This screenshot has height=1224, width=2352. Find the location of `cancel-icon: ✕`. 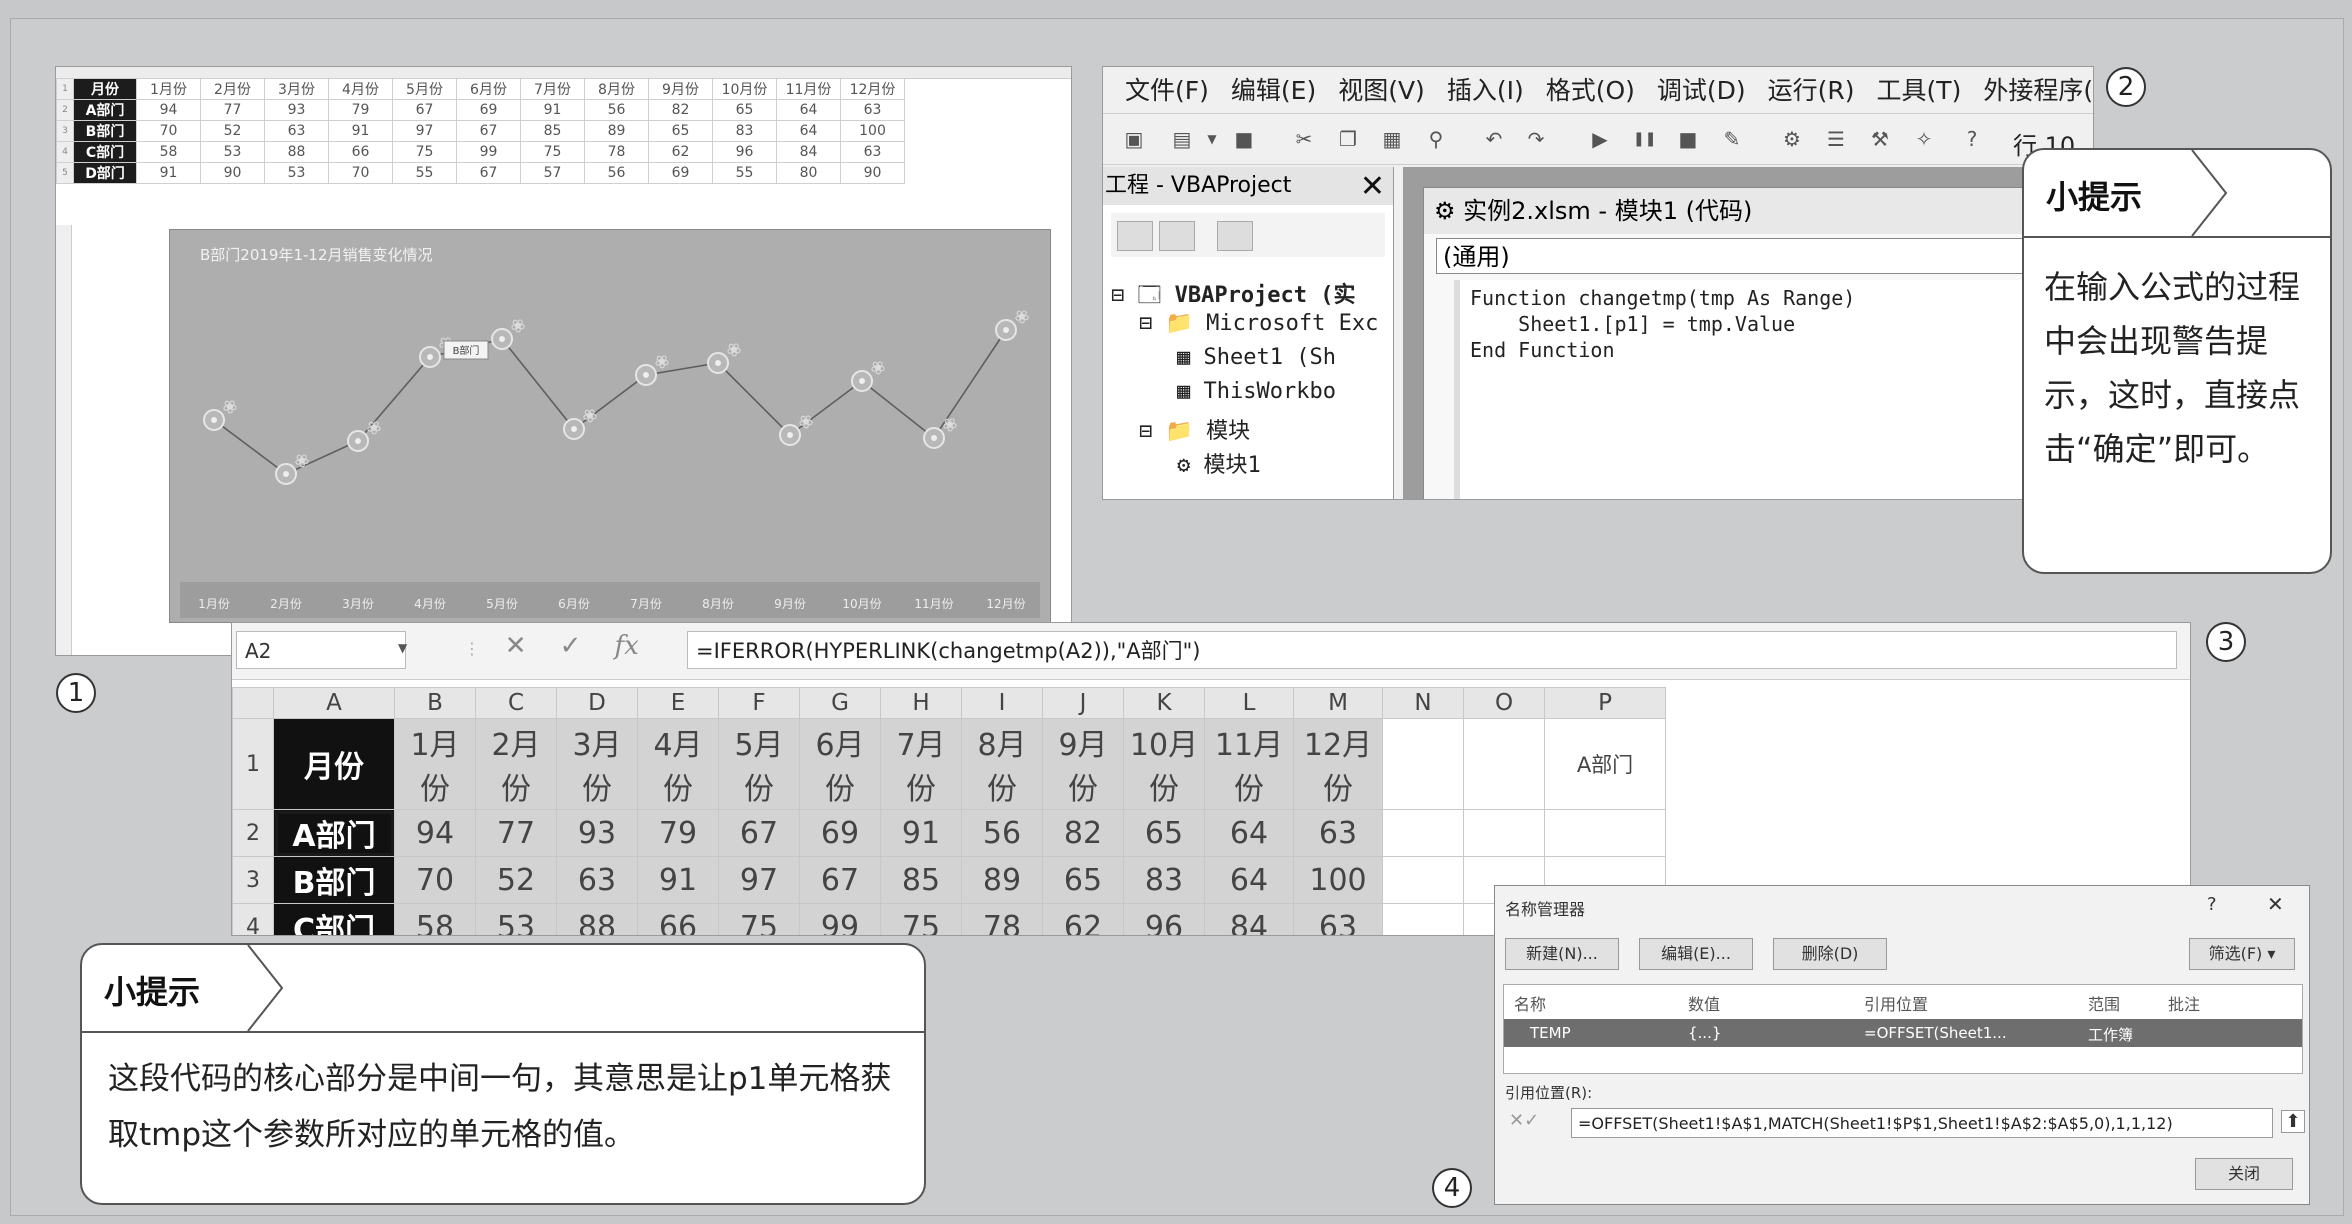

cancel-icon: ✕ is located at coordinates (516, 646).